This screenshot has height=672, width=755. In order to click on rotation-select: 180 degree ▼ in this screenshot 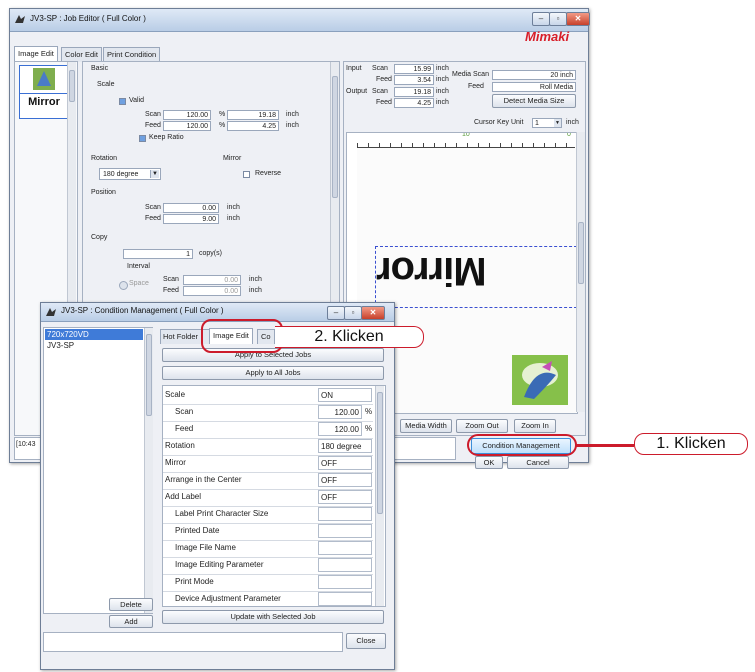, I will do `click(130, 174)`.